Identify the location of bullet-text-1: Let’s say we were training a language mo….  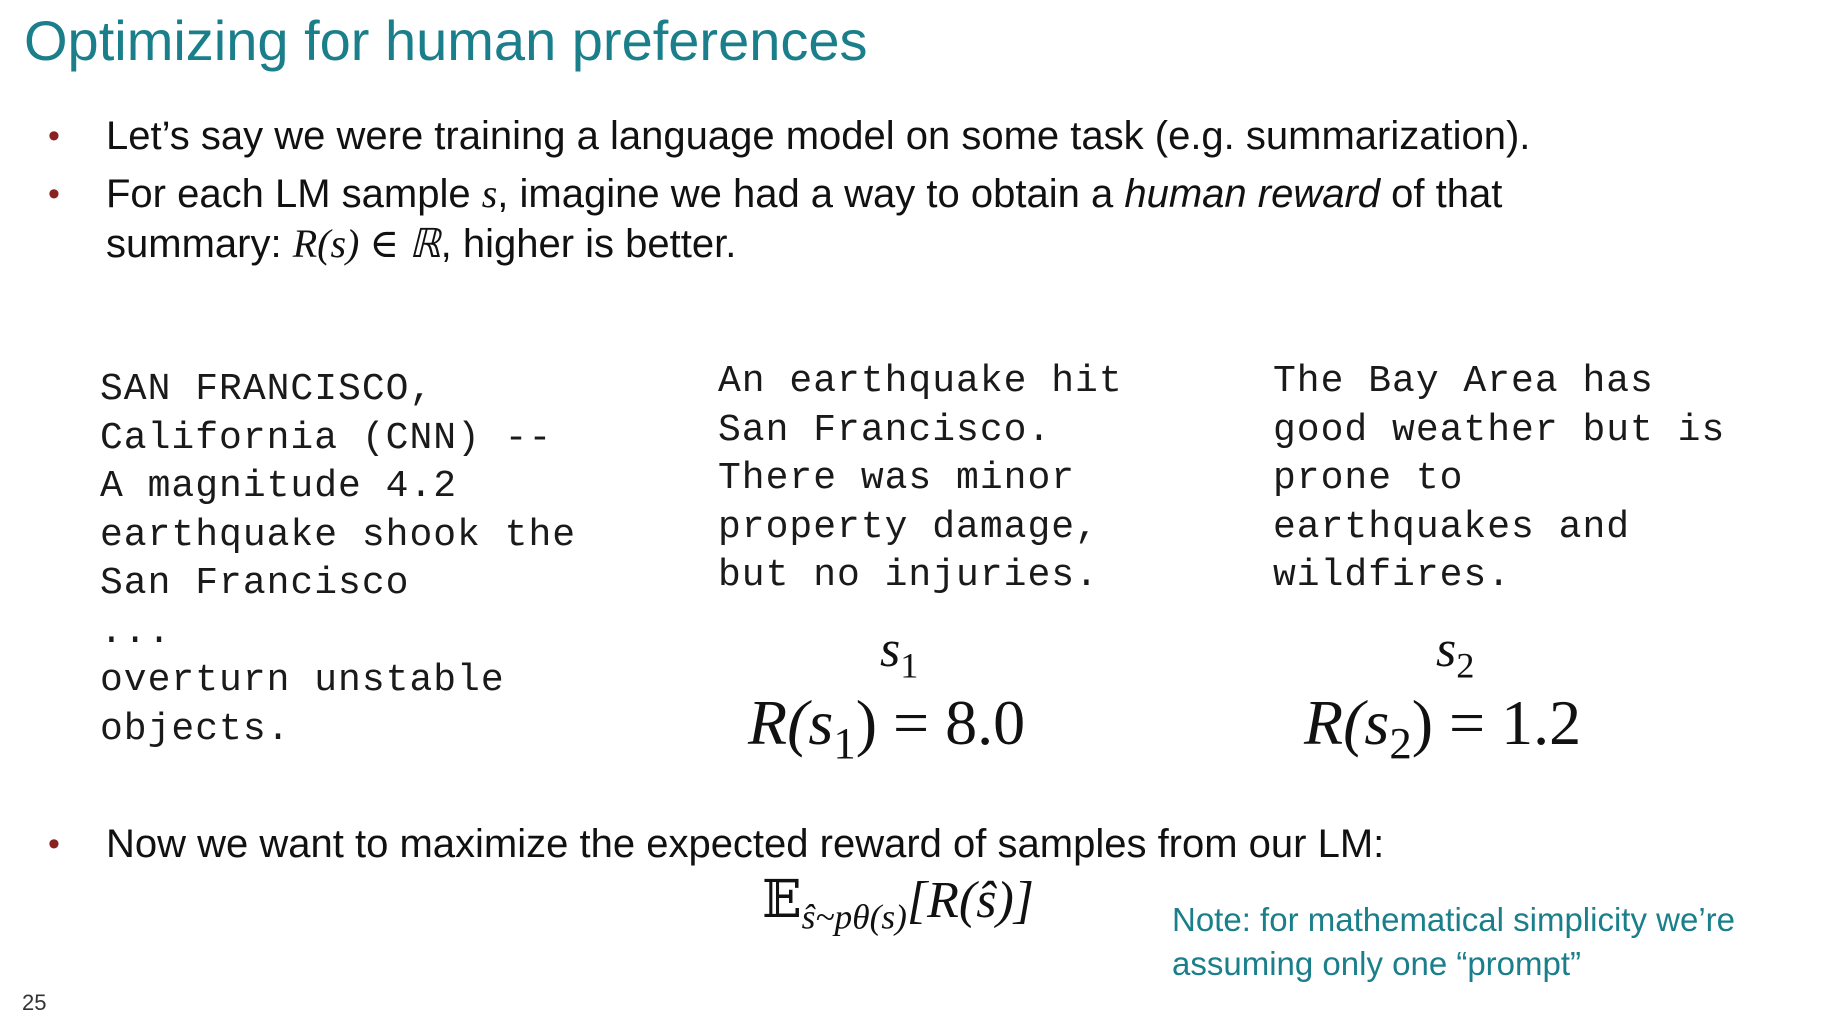
(818, 136).